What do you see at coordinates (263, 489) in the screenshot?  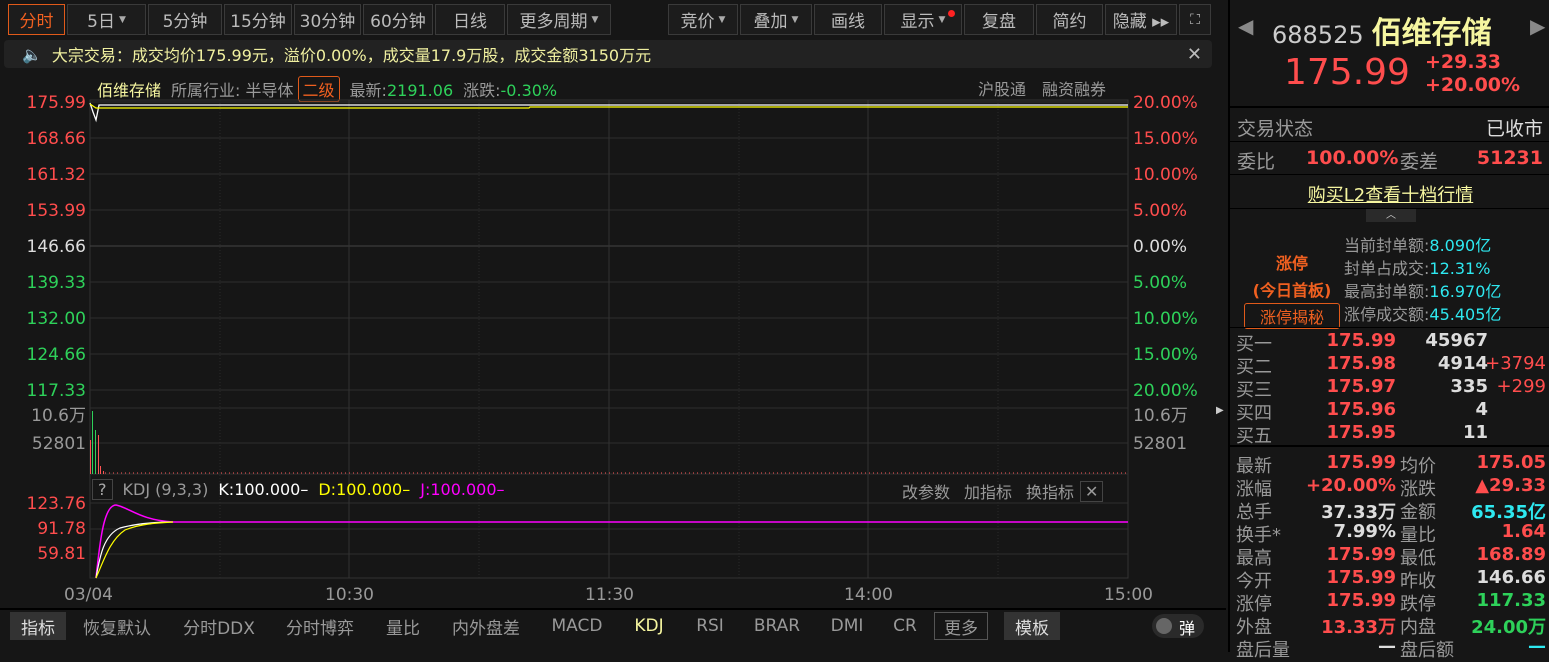 I see `kdj-k: K:100.000–` at bounding box center [263, 489].